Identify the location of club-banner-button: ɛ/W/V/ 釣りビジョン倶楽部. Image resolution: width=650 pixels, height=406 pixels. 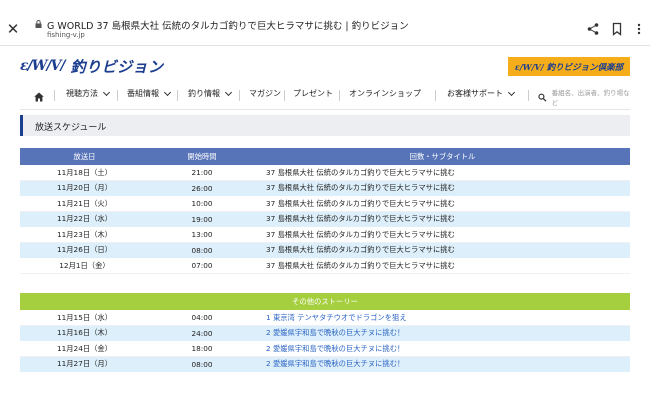
(569, 66).